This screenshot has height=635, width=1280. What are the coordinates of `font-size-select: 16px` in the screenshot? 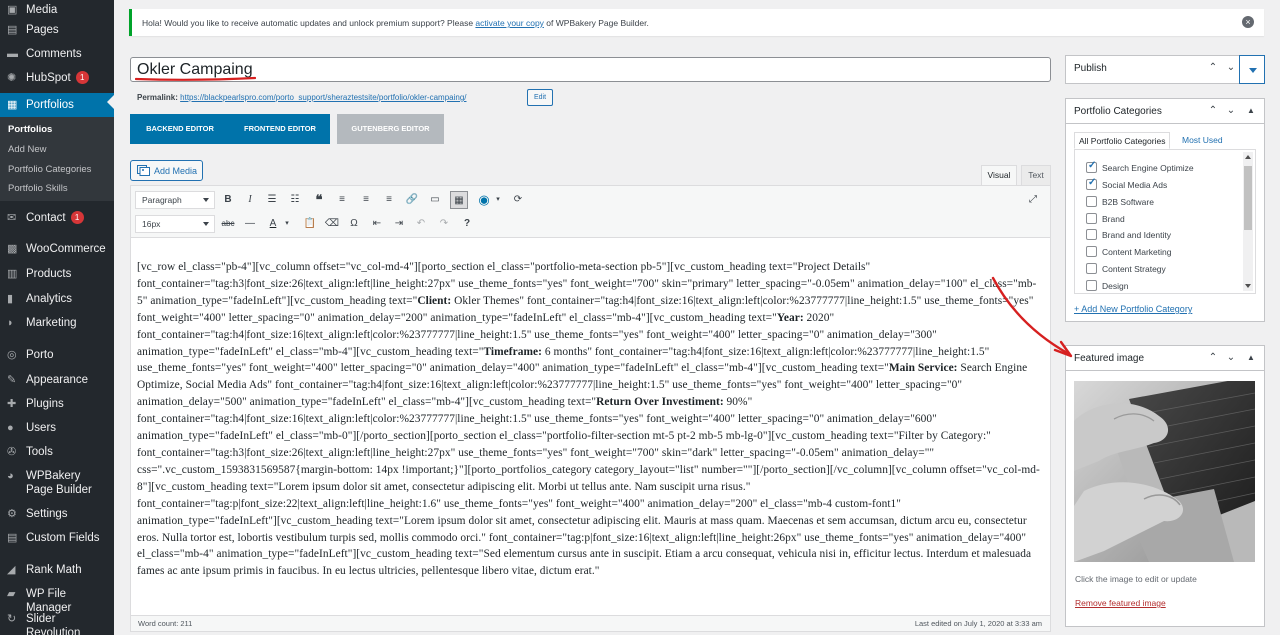 It's located at (175, 224).